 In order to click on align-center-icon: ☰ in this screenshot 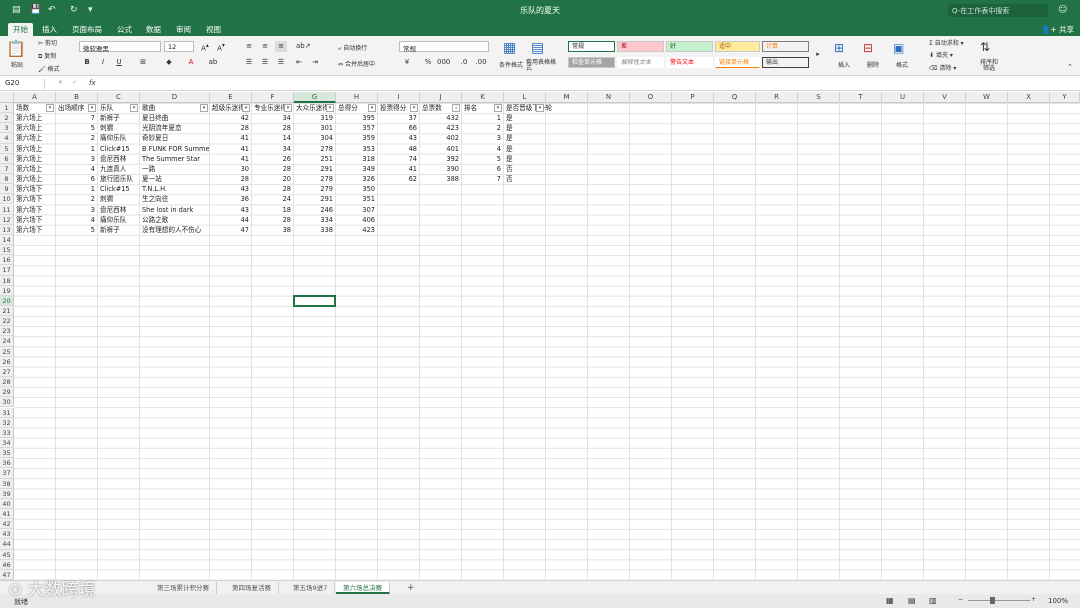, I will do `click(265, 62)`.